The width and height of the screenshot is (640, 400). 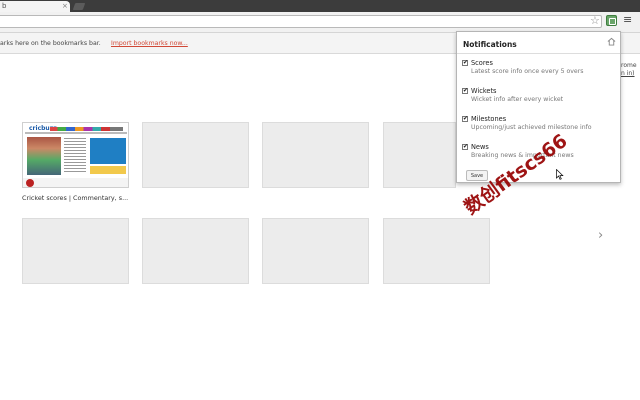 What do you see at coordinates (560, 174) in the screenshot?
I see `mouse-cursor-icon` at bounding box center [560, 174].